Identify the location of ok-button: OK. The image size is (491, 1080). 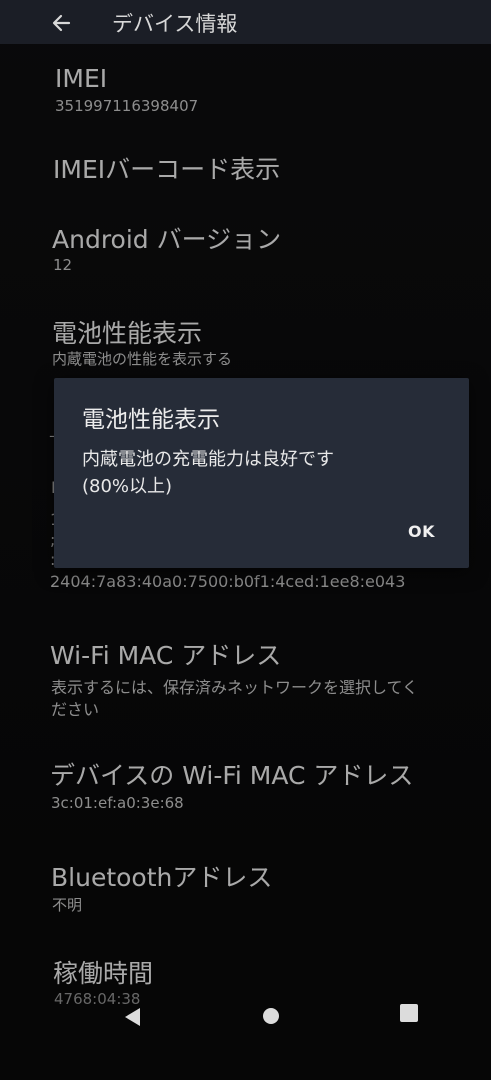
(421, 531).